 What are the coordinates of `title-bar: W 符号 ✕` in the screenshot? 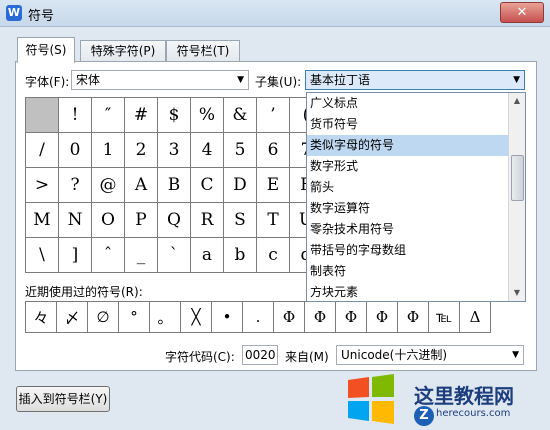 It's located at (275, 13).